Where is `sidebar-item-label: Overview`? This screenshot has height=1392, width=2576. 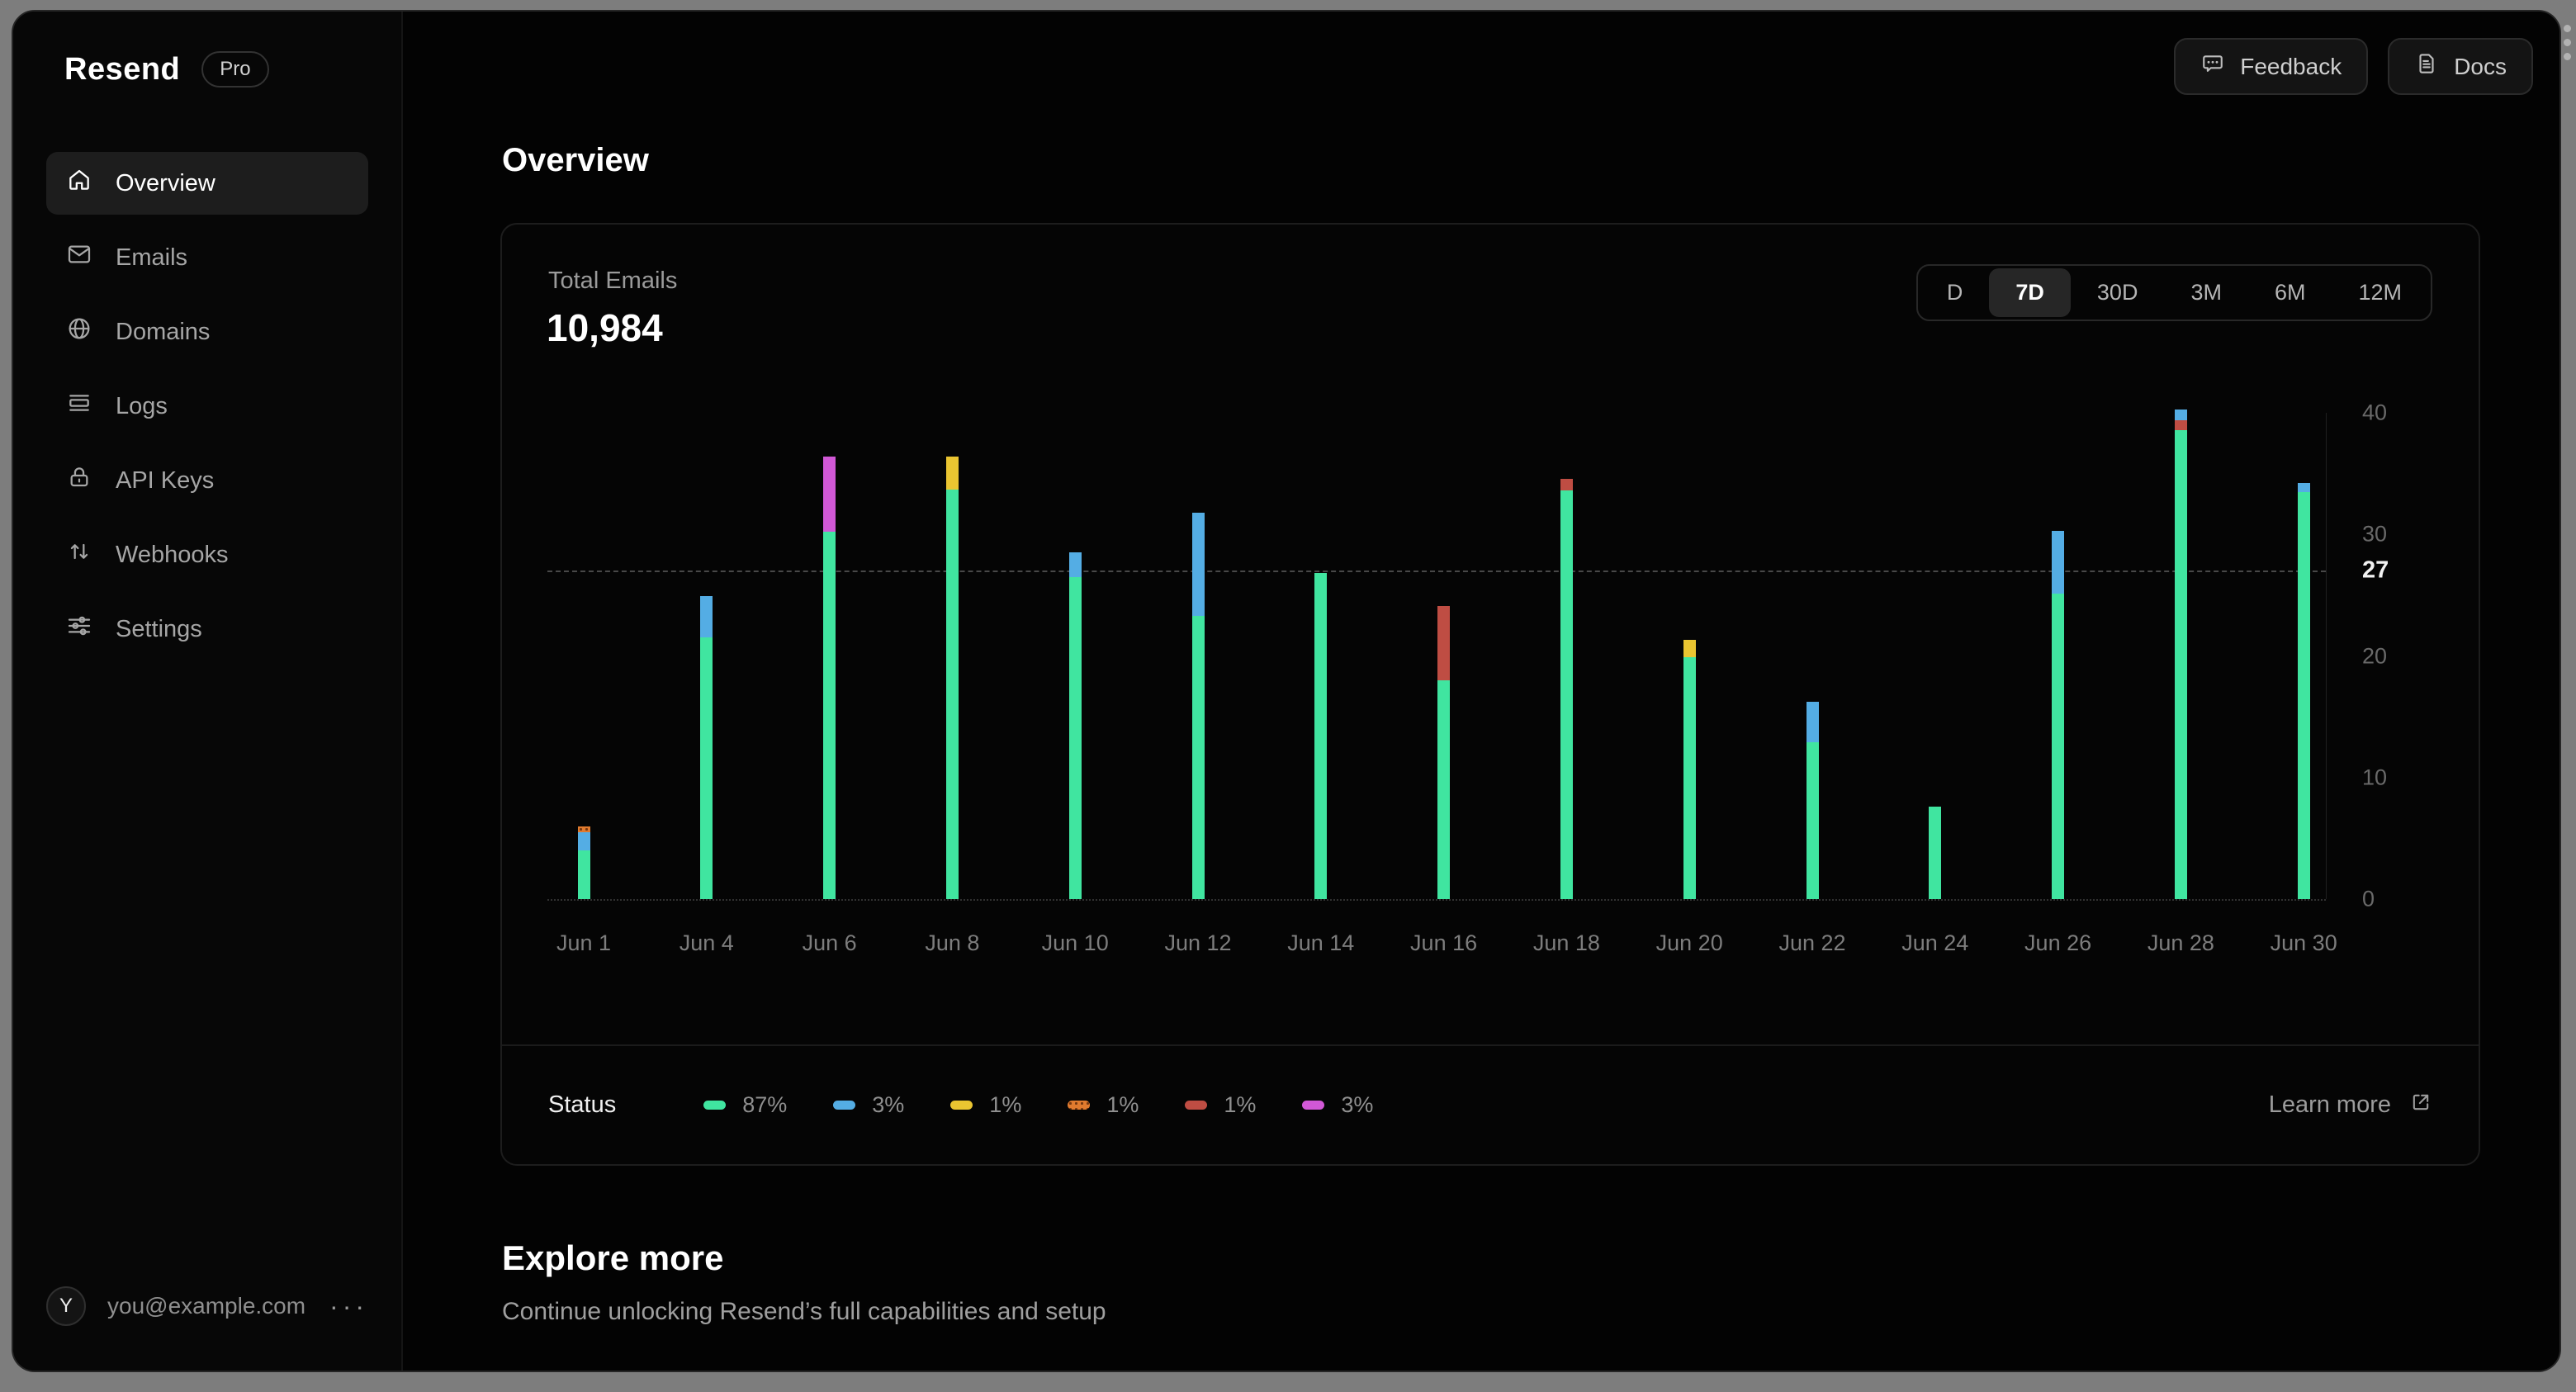
sidebar-item-label: Overview is located at coordinates (165, 183).